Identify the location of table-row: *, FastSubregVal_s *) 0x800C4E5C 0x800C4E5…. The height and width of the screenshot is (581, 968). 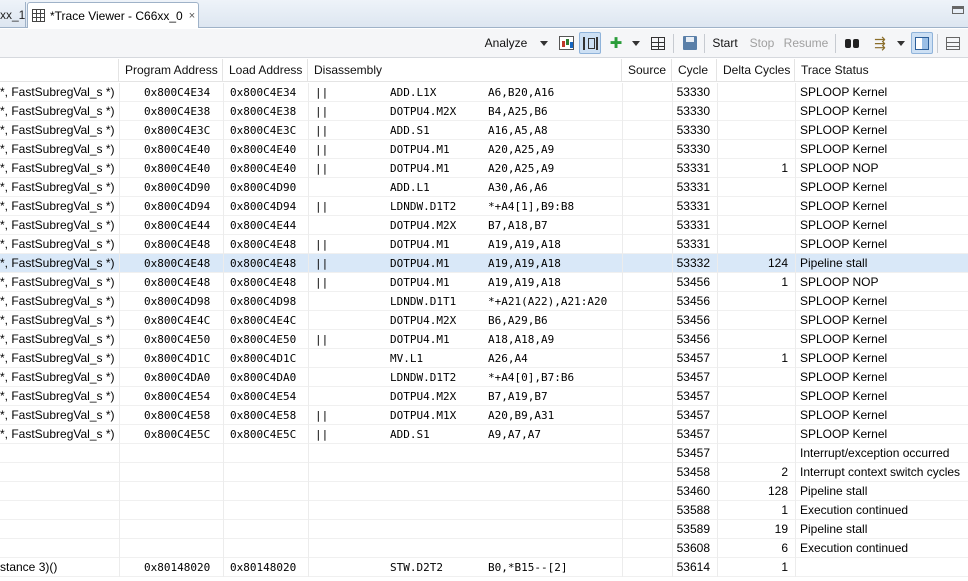
(484, 434).